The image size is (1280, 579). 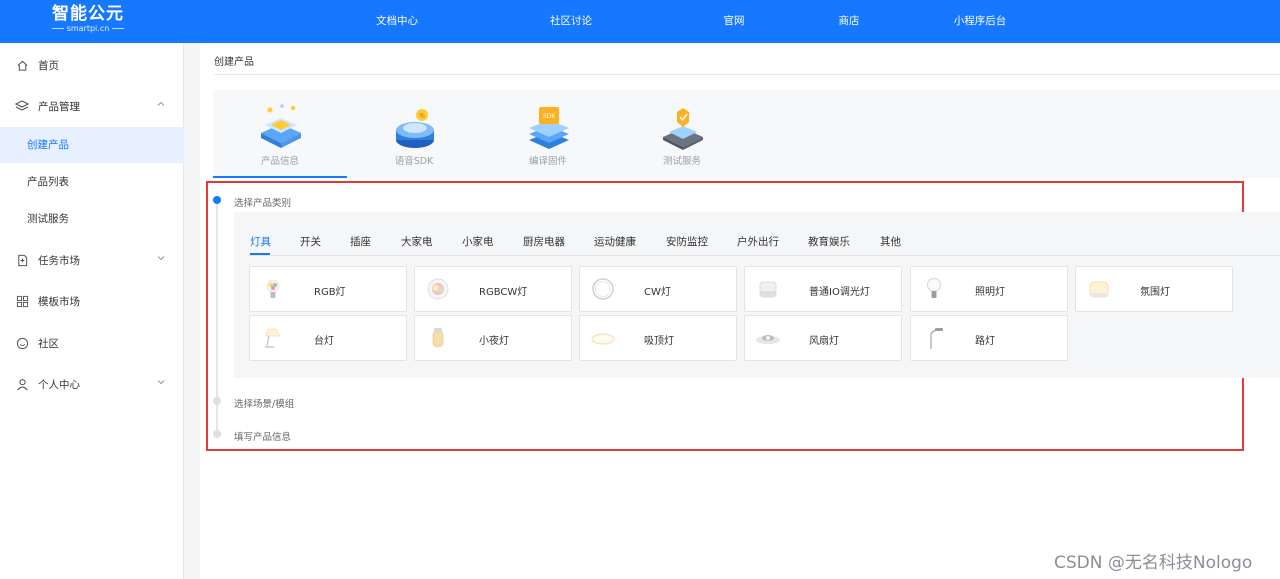 I want to click on smartpi-logo: 智能公元 smartpi.cn, so click(x=88, y=21).